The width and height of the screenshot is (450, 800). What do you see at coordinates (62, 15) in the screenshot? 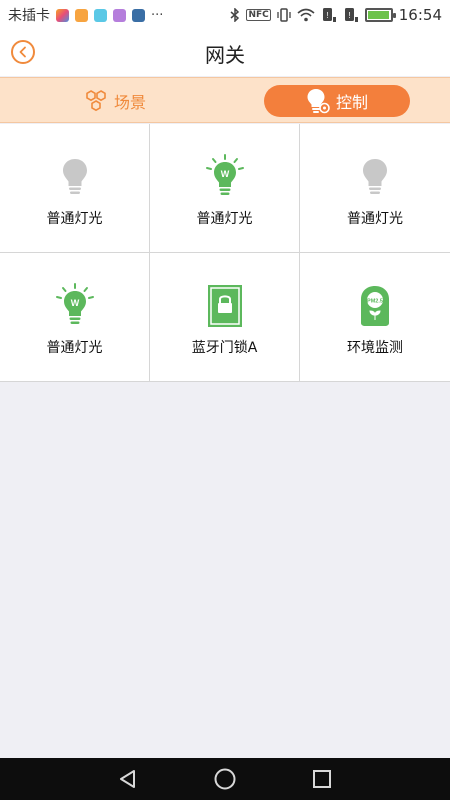
I see `app-notification-icon` at bounding box center [62, 15].